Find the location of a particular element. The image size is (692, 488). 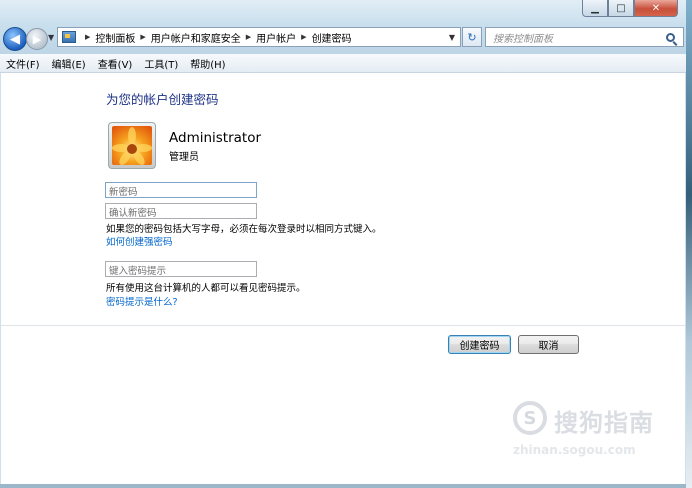

chevron-down-icon: ▼ is located at coordinates (452, 37).